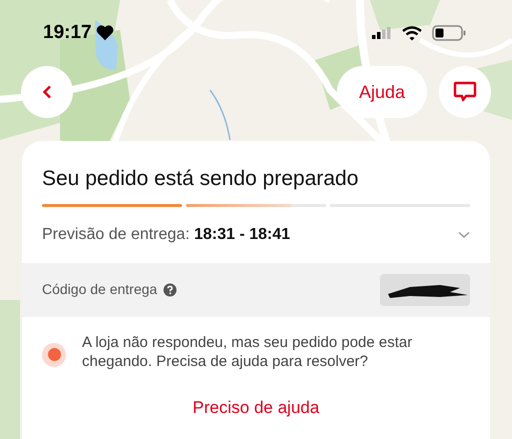 The width and height of the screenshot is (512, 439). Describe the element at coordinates (464, 234) in the screenshot. I see `chevron-down-icon` at that location.